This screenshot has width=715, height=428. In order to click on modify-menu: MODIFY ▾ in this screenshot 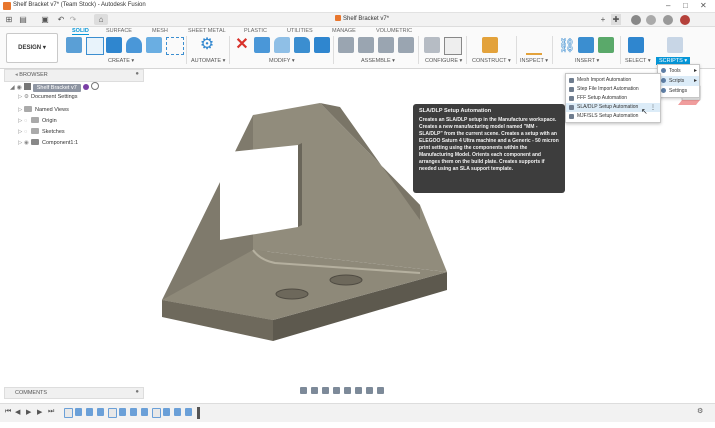, I will do `click(282, 61)`.